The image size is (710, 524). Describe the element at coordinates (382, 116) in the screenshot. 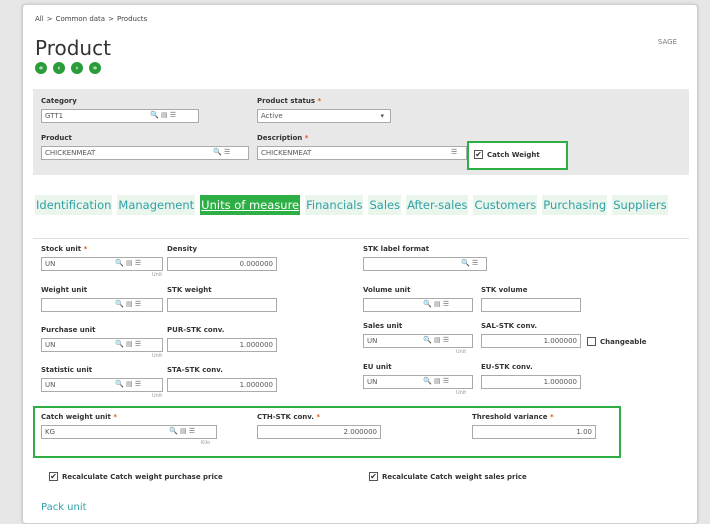

I see `chevron-down-icon: ▾` at that location.